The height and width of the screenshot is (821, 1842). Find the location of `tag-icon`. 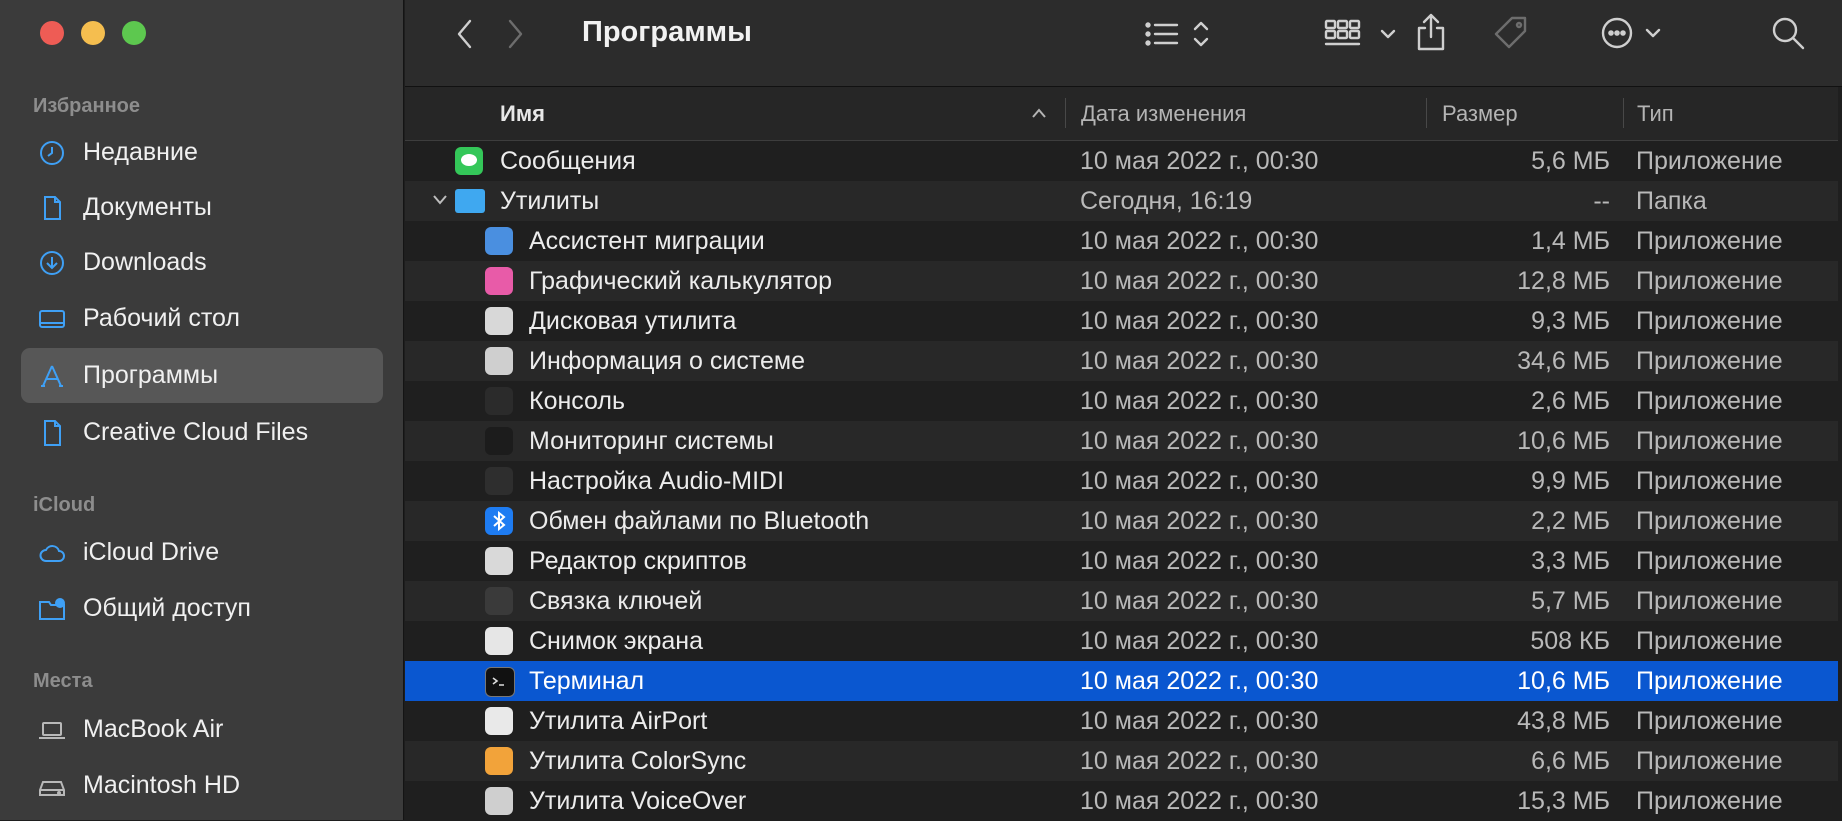

tag-icon is located at coordinates (1510, 32).